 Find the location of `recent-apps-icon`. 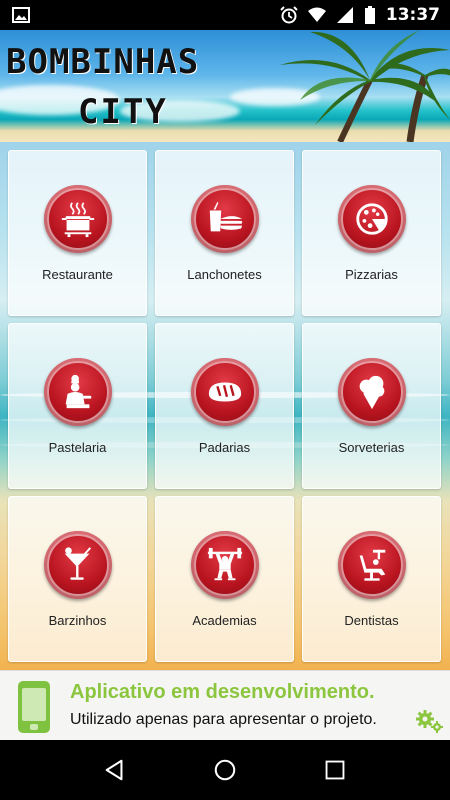

recent-apps-icon is located at coordinates (335, 770).